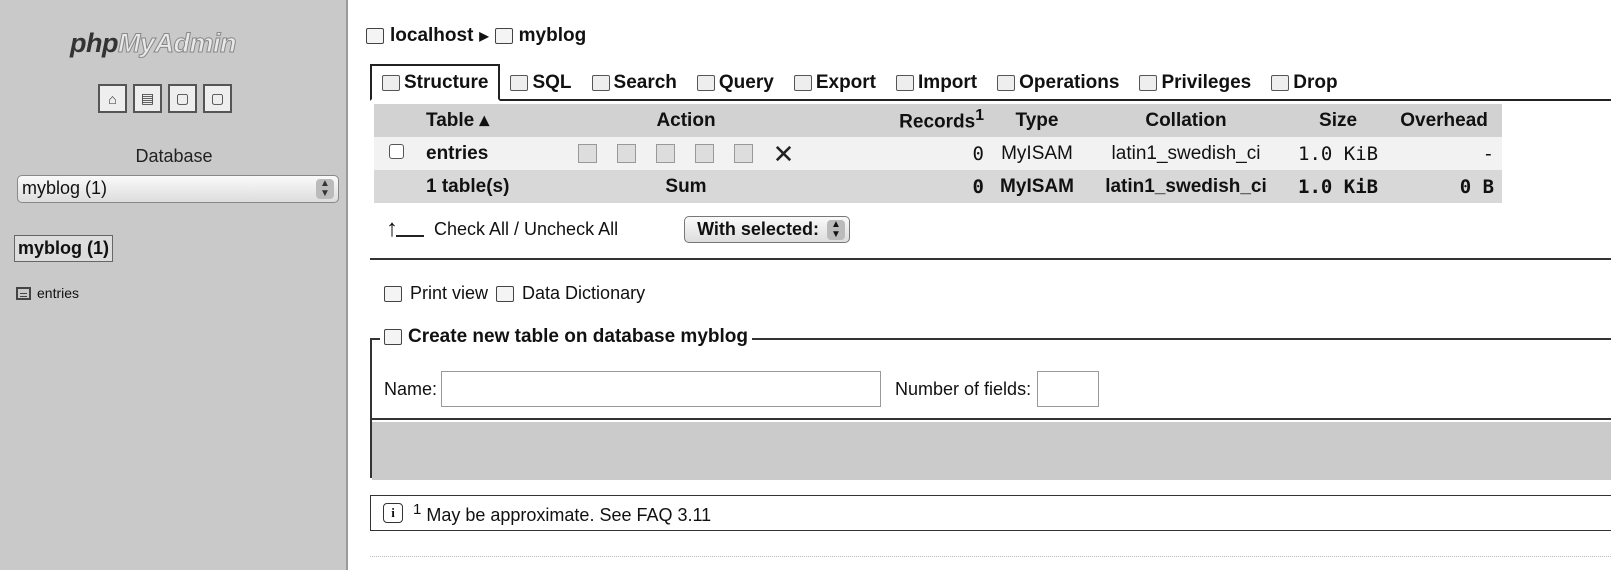 The width and height of the screenshot is (1611, 570). I want to click on tab-label: Privileges, so click(1206, 82).